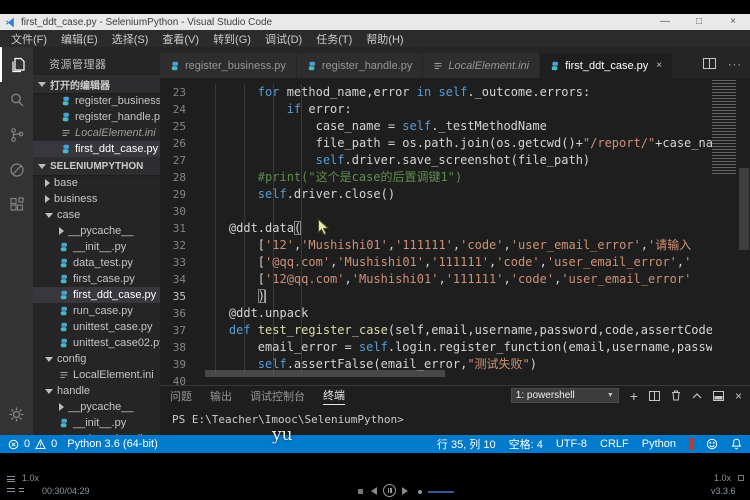 The width and height of the screenshot is (750, 500). Describe the element at coordinates (614, 444) in the screenshot. I see `eol: CRLF` at that location.